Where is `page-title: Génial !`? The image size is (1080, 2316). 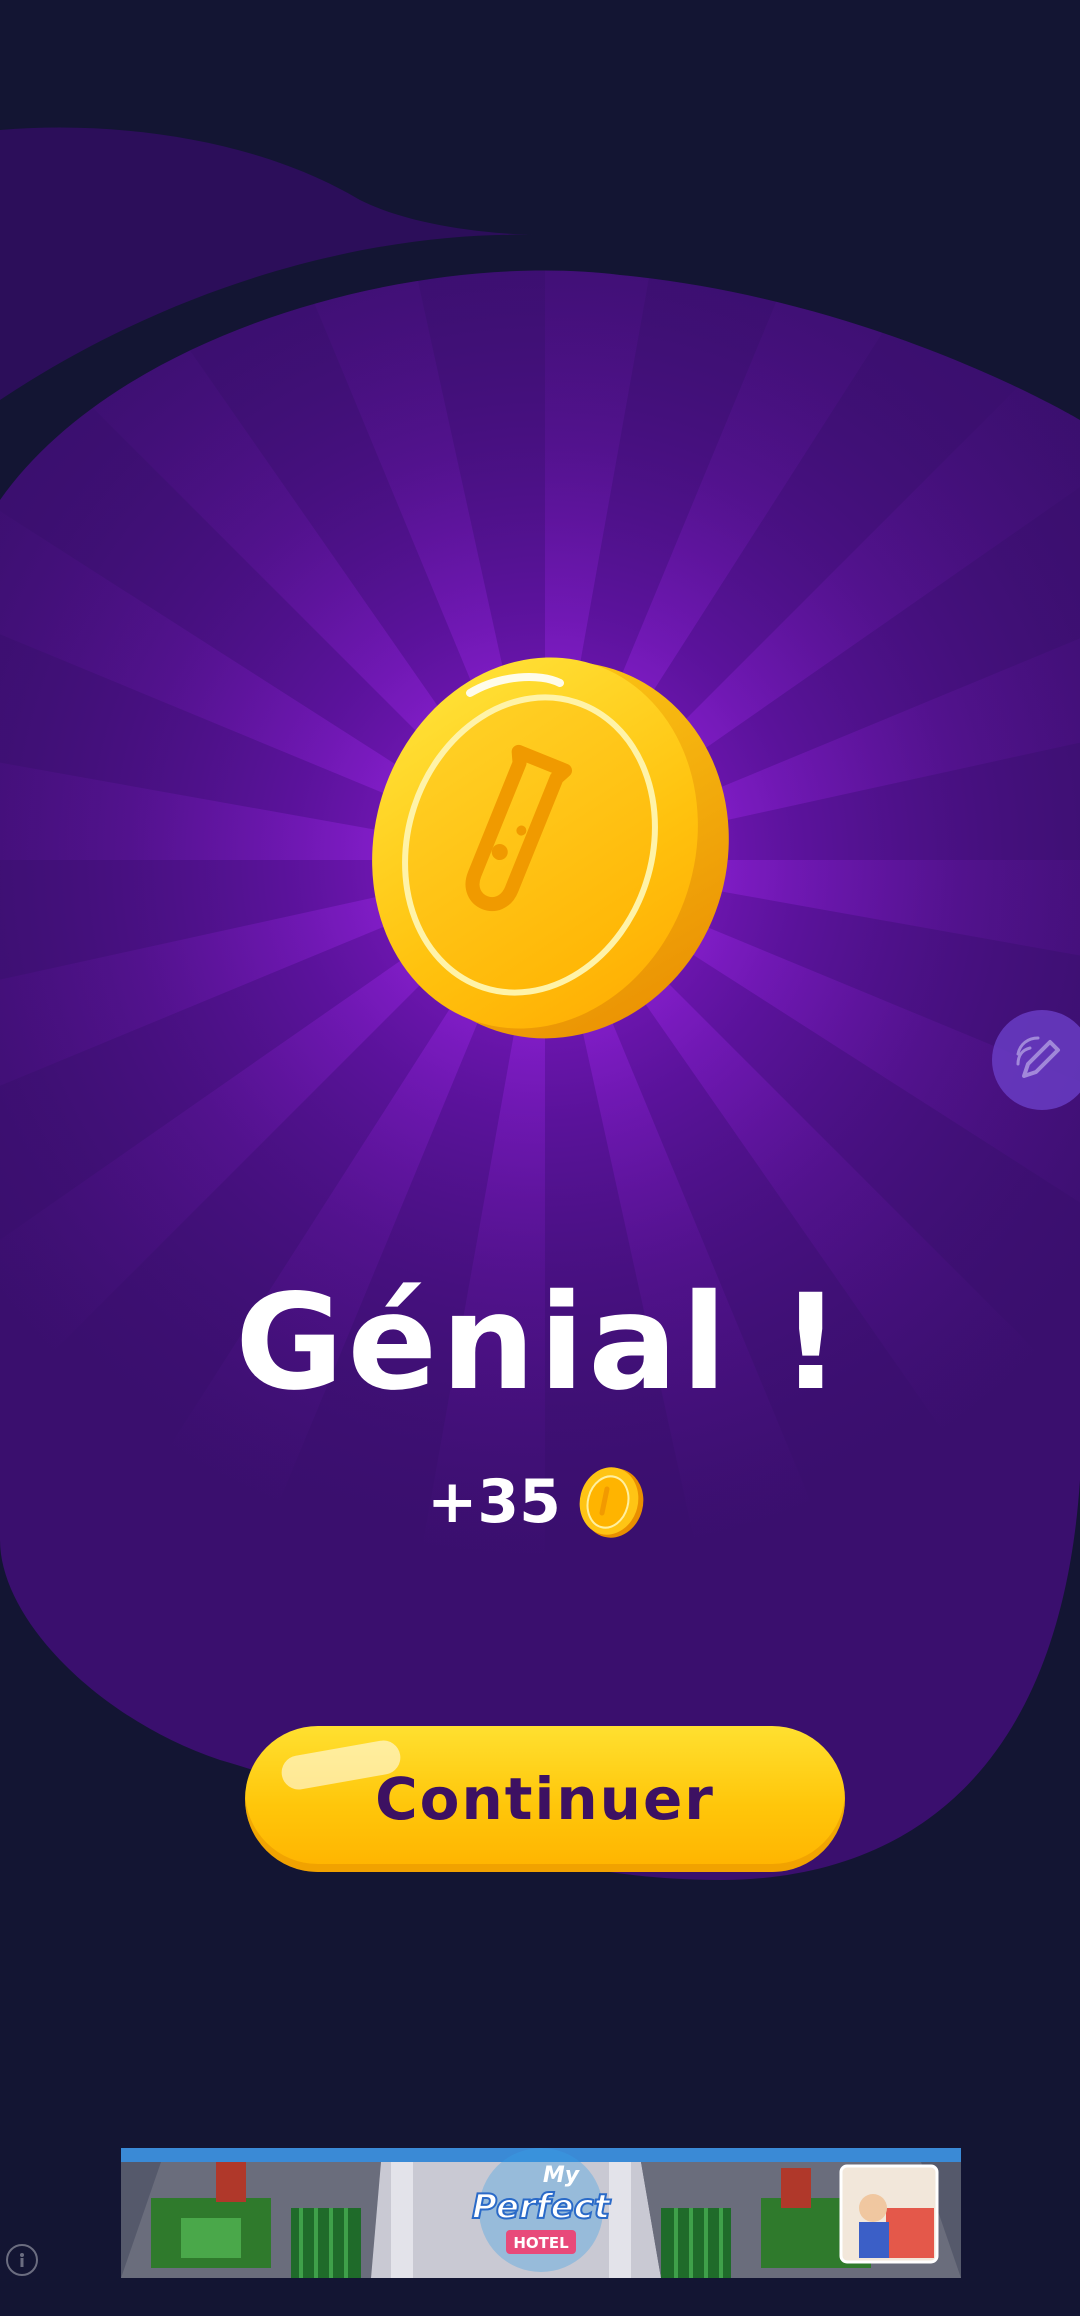 page-title: Génial ! is located at coordinates (540, 1343).